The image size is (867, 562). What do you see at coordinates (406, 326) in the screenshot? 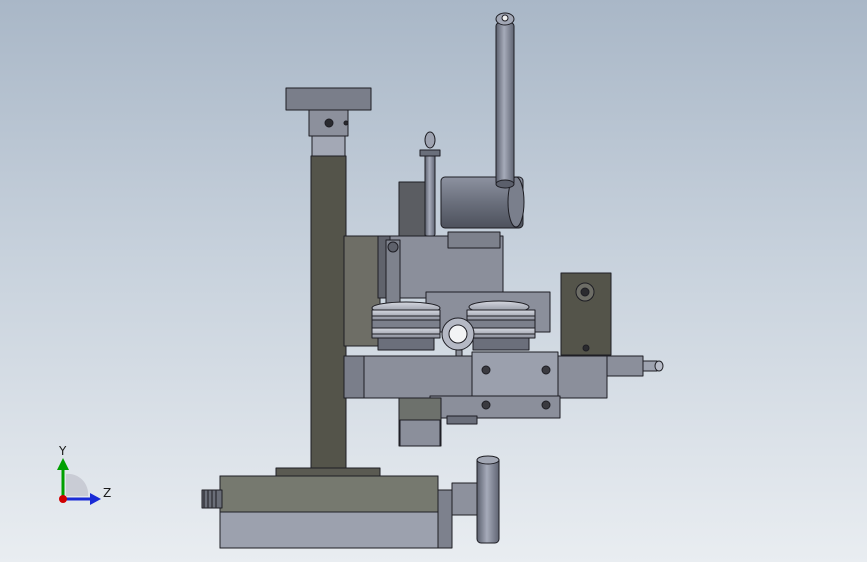
I see `left-roller` at bounding box center [406, 326].